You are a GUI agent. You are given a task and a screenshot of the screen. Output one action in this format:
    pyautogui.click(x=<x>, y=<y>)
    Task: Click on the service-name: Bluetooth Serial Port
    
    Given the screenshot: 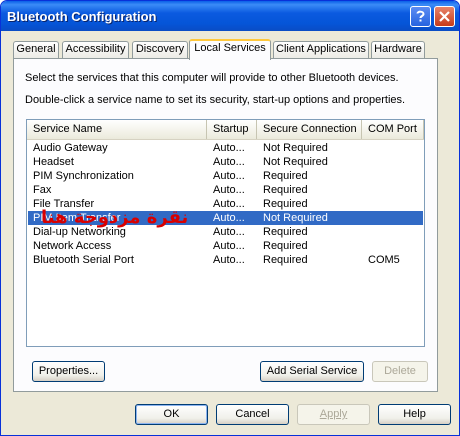 What is the action you would take?
    pyautogui.click(x=83, y=260)
    